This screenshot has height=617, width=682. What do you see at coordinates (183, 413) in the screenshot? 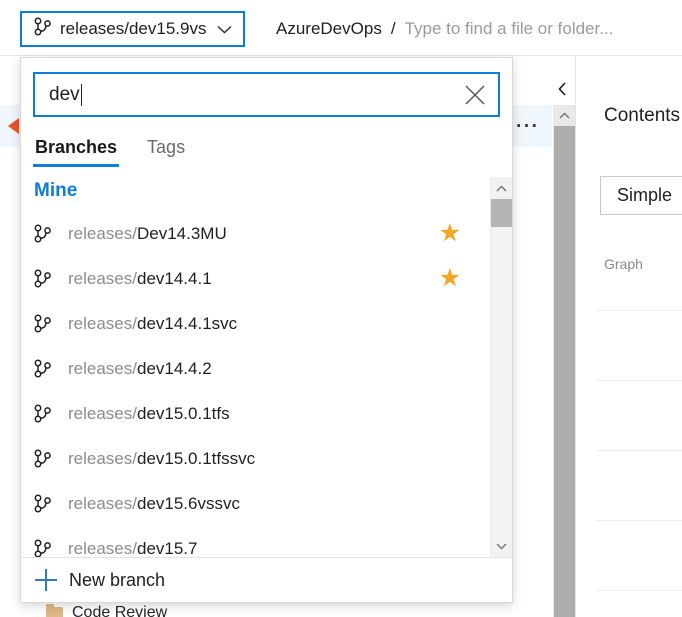
I see `branch-suffix: dev15.0.1tfs` at bounding box center [183, 413].